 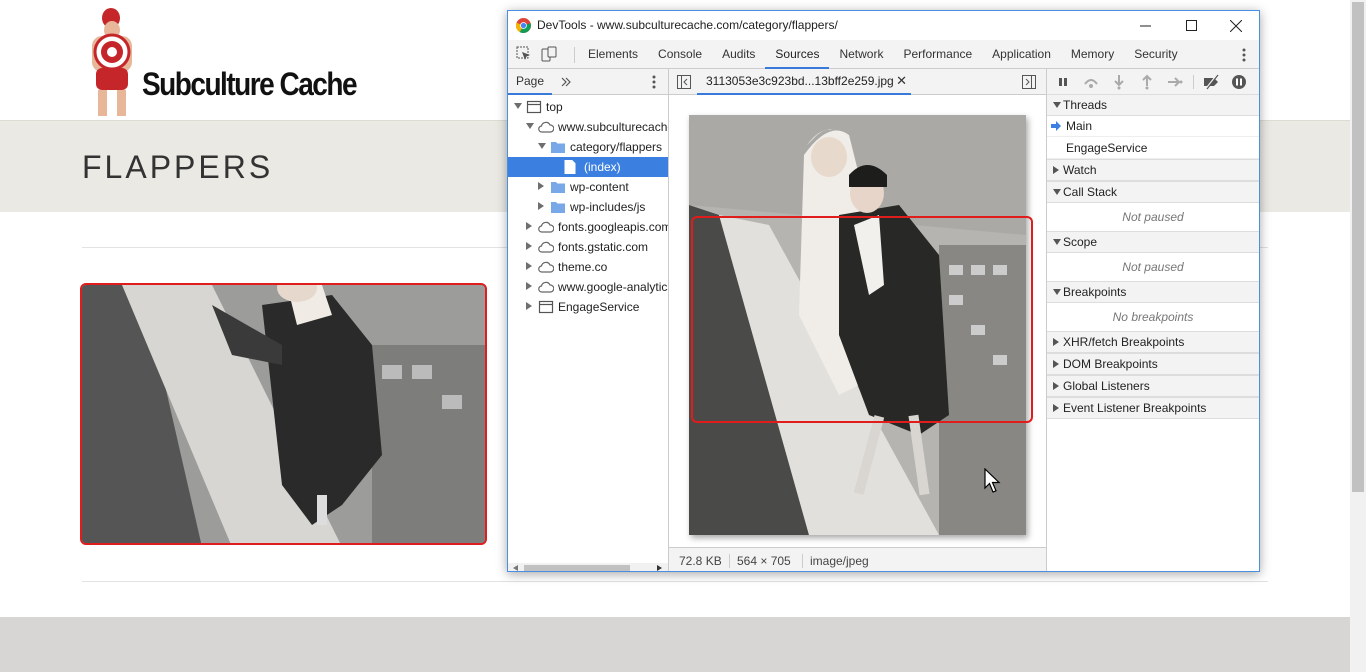 I want to click on scroll-right-icon, so click(x=660, y=568).